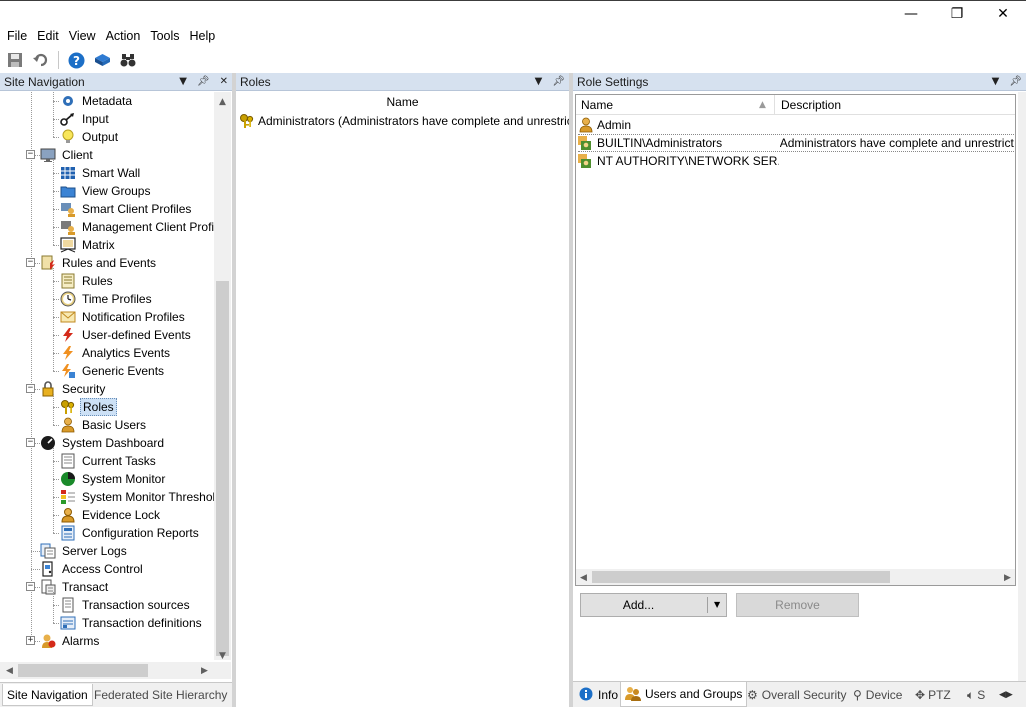 Image resolution: width=1026 pixels, height=707 pixels. What do you see at coordinates (1022, 386) in the screenshot?
I see `settings-vertical-scrollbar` at bounding box center [1022, 386].